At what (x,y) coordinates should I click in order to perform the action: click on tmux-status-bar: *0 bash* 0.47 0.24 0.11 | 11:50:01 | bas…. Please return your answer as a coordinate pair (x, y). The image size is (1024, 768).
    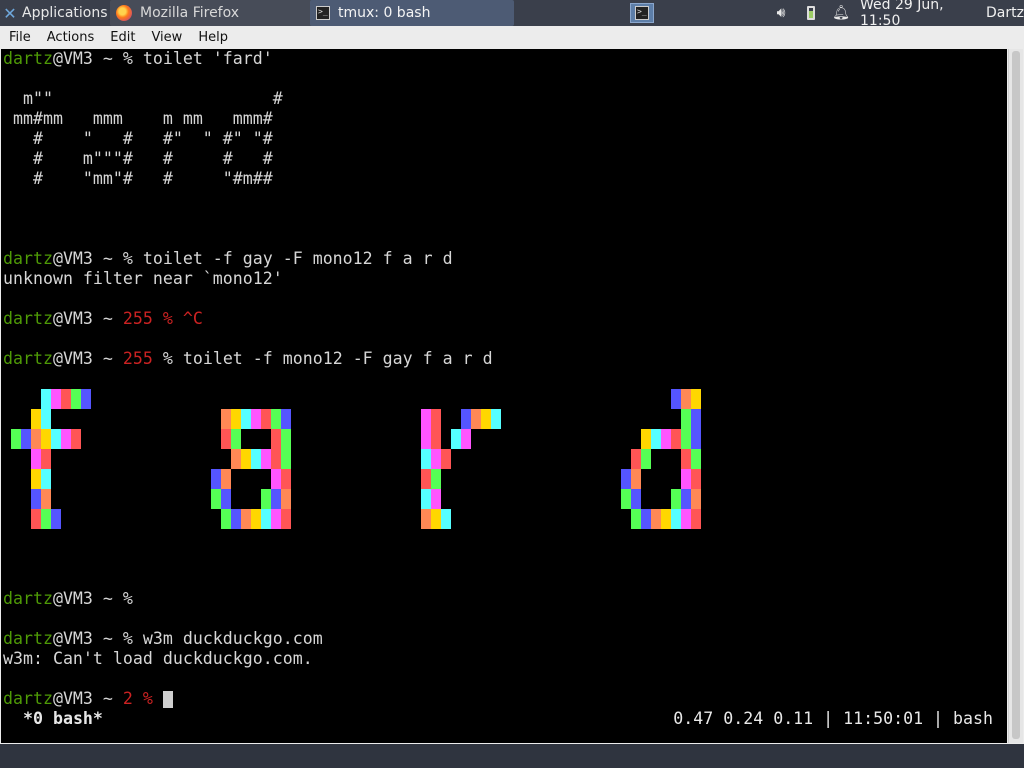
    Looking at the image, I should click on (504, 719).